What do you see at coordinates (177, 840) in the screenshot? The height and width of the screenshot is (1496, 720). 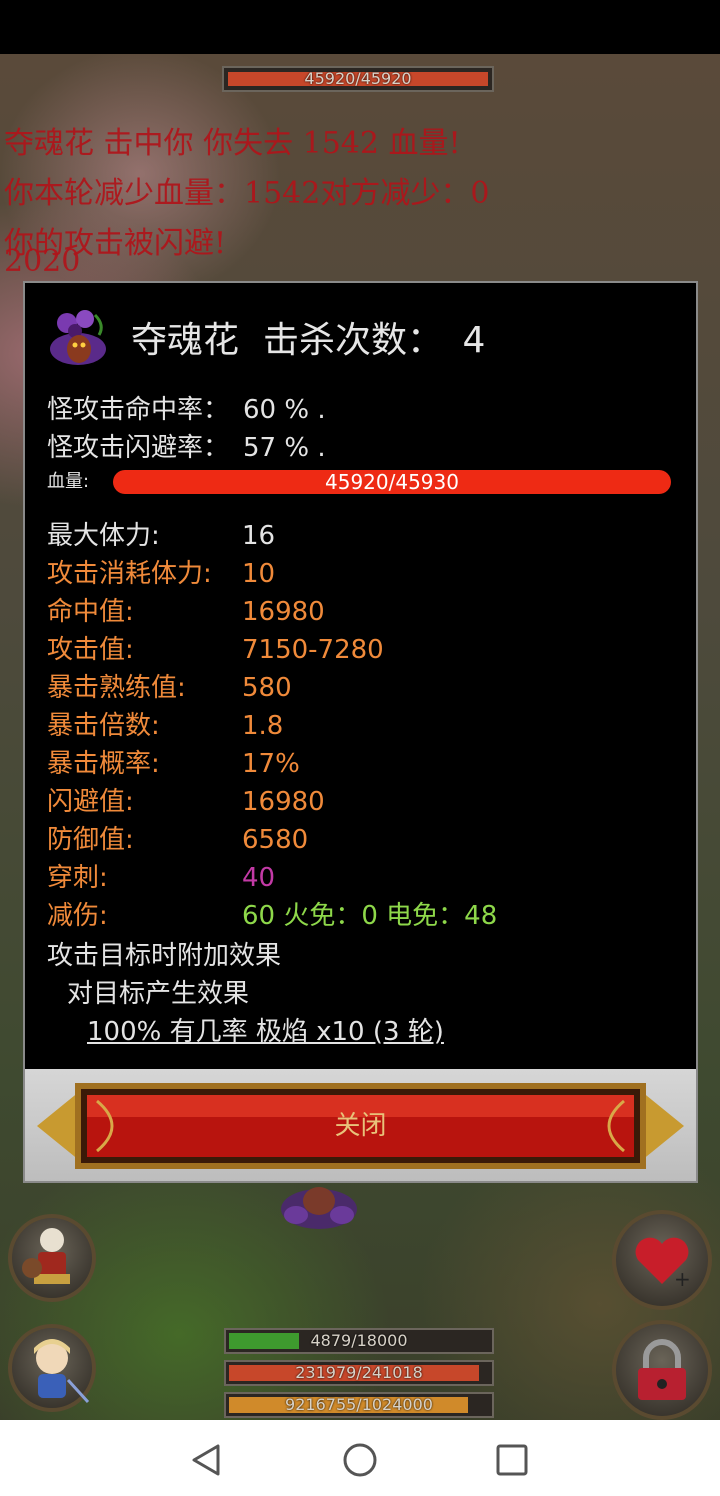 I see `stat-row: 防御值: 6580` at bounding box center [177, 840].